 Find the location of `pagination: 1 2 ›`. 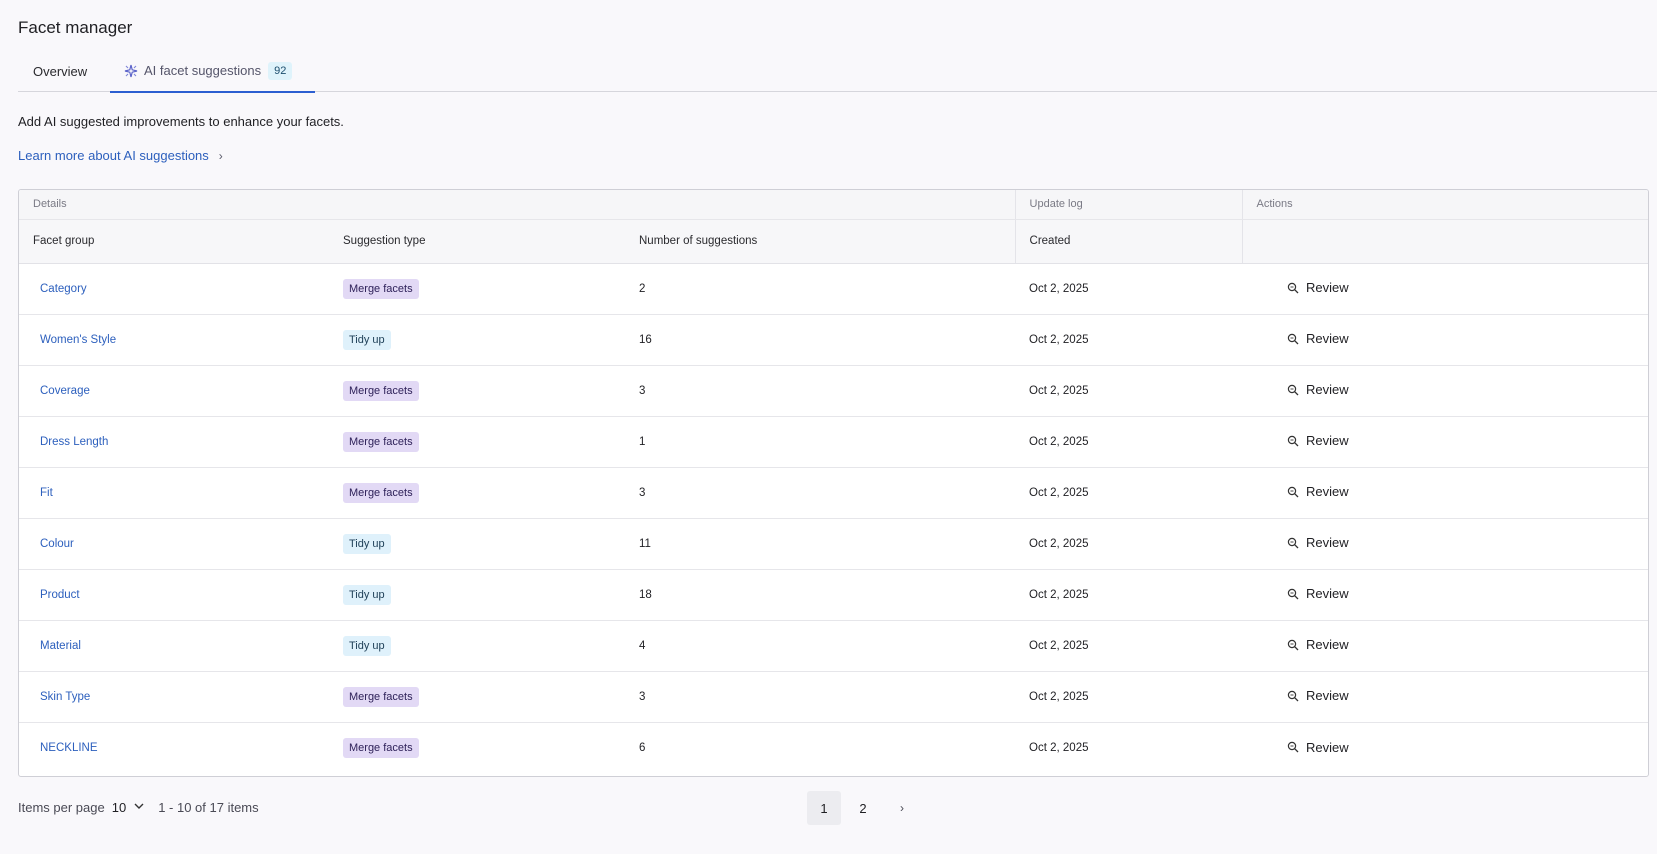

pagination: 1 2 › is located at coordinates (865, 808).